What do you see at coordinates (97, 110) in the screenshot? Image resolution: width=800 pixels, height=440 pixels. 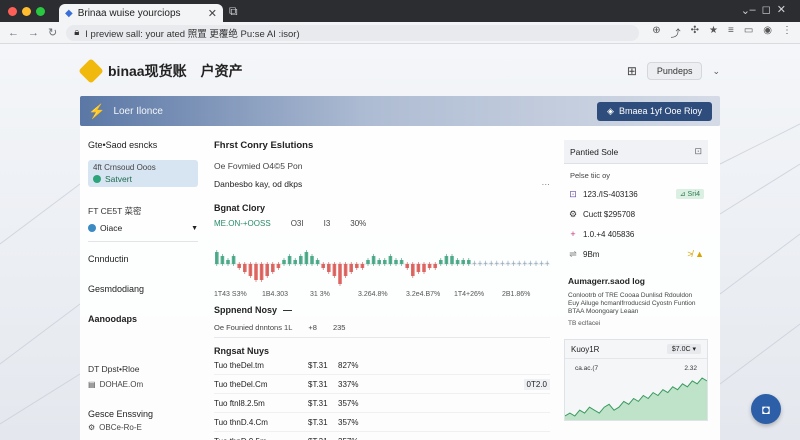 I see `lightning-icon: ⚡` at bounding box center [97, 110].